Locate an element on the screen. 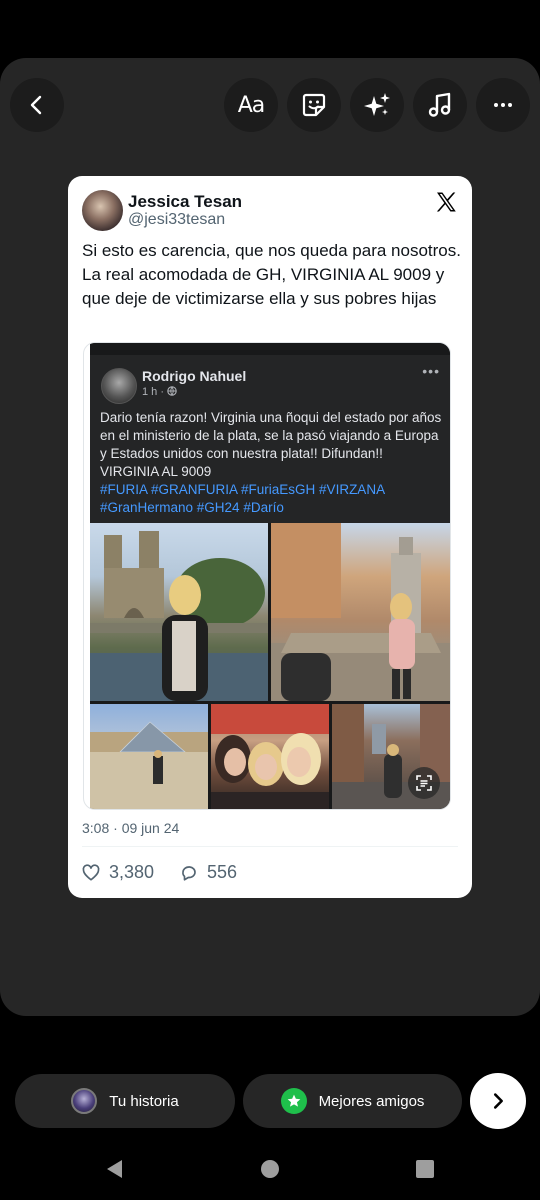 This screenshot has height=1200, width=540. more-icon is located at coordinates (503, 105).